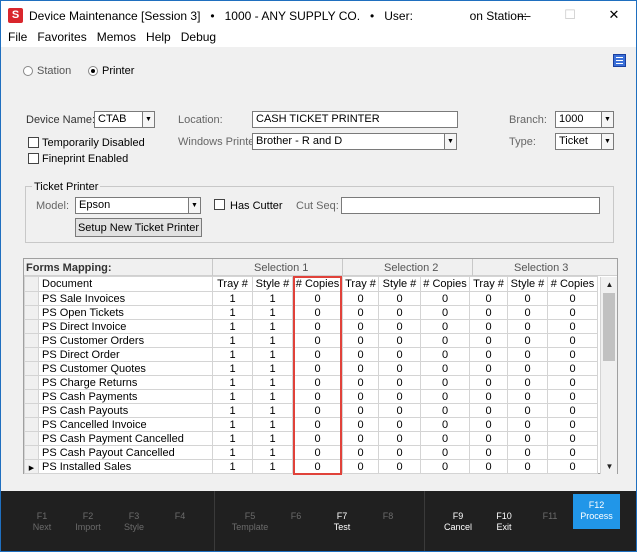 This screenshot has width=637, height=552. I want to click on column-header-style-3: Style #, so click(527, 284).